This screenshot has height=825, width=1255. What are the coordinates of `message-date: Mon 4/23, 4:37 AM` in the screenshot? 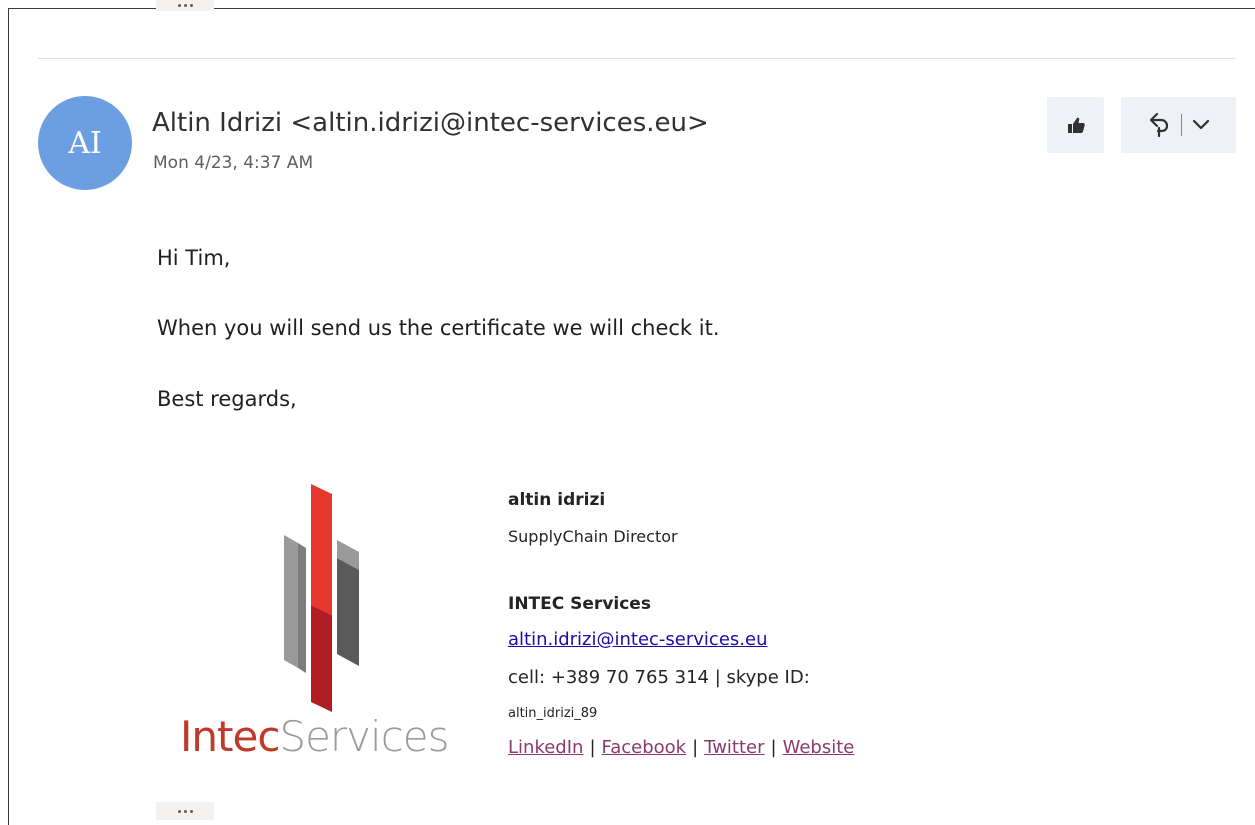 It's located at (233, 163).